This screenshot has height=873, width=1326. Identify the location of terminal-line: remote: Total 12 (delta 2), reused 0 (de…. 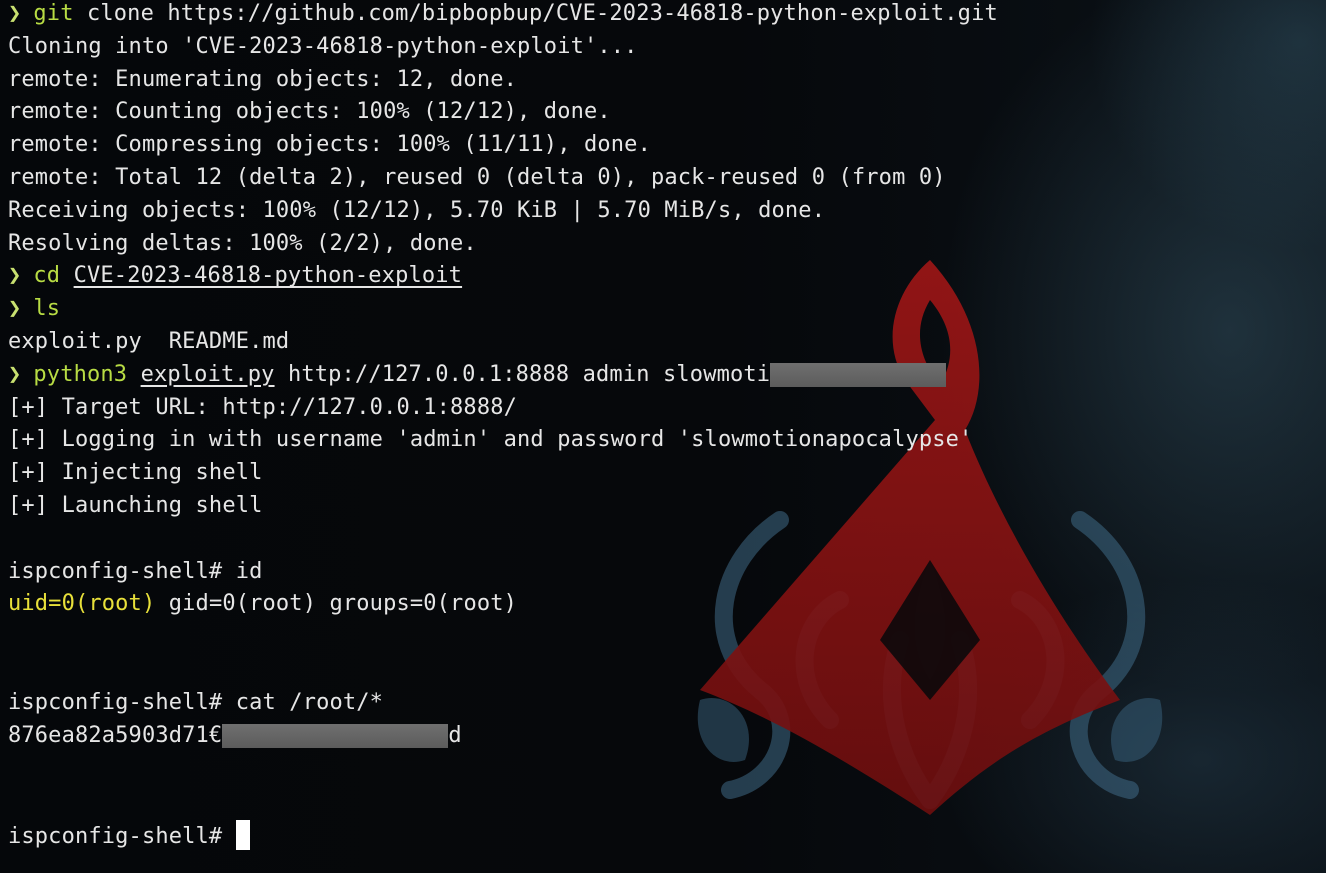
(477, 177).